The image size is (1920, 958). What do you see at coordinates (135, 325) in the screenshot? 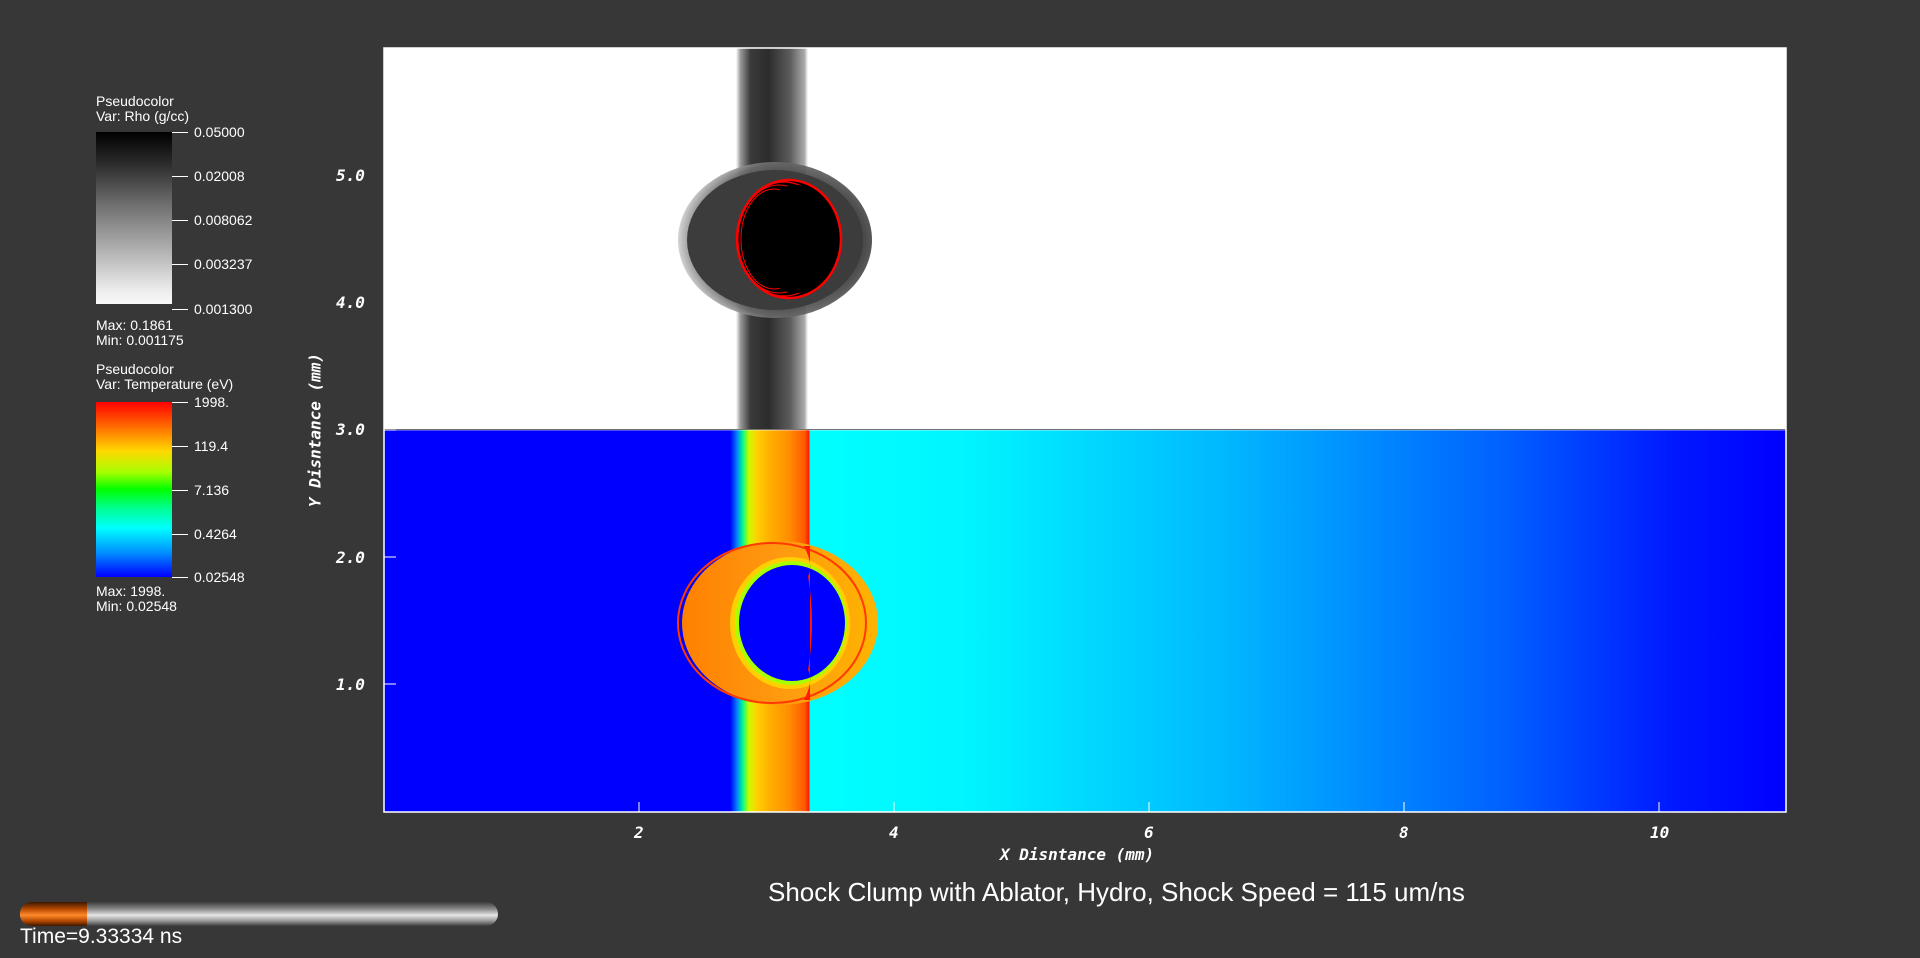
I see `rho-legend-max: Max: 0.1861` at bounding box center [135, 325].